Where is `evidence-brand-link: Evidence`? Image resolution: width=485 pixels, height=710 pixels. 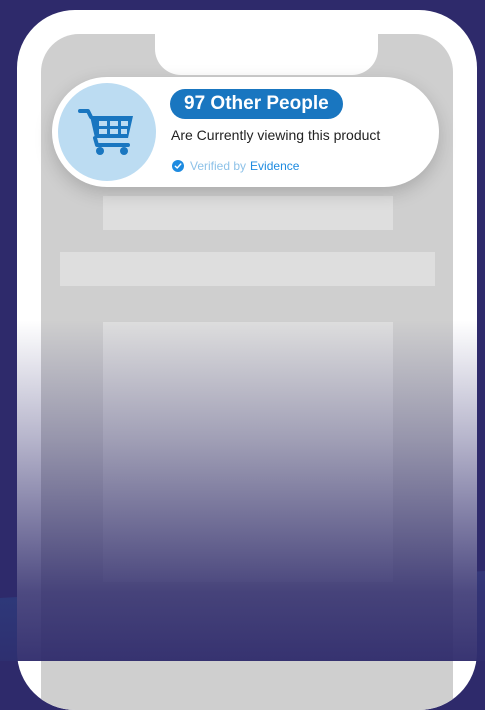
evidence-brand-link: Evidence is located at coordinates (274, 166).